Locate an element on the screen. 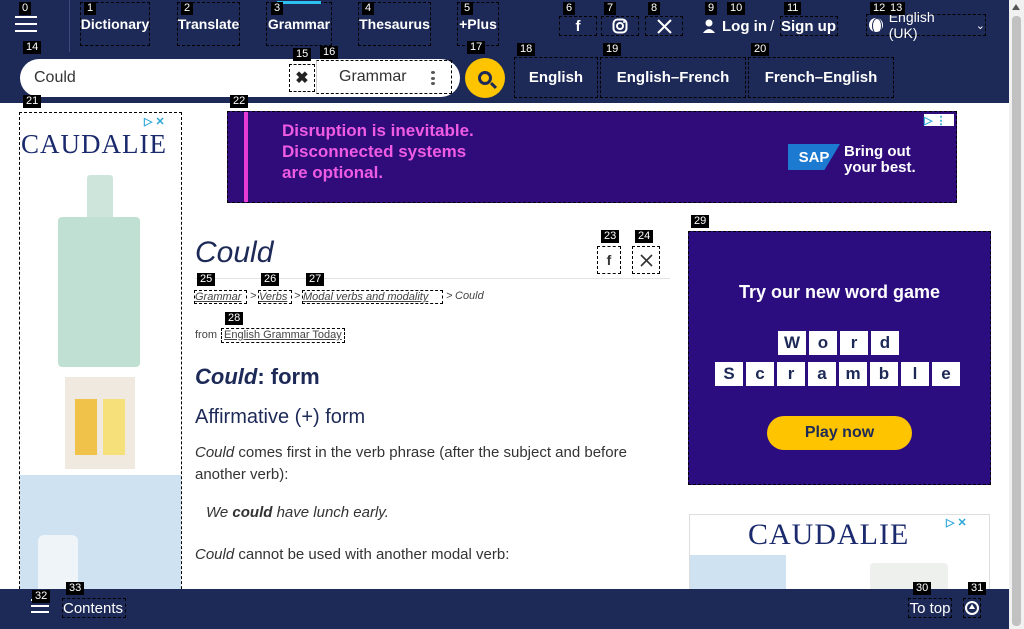 The width and height of the screenshot is (1024, 629). breadcrumb-grammar: Grammar is located at coordinates (220, 297).